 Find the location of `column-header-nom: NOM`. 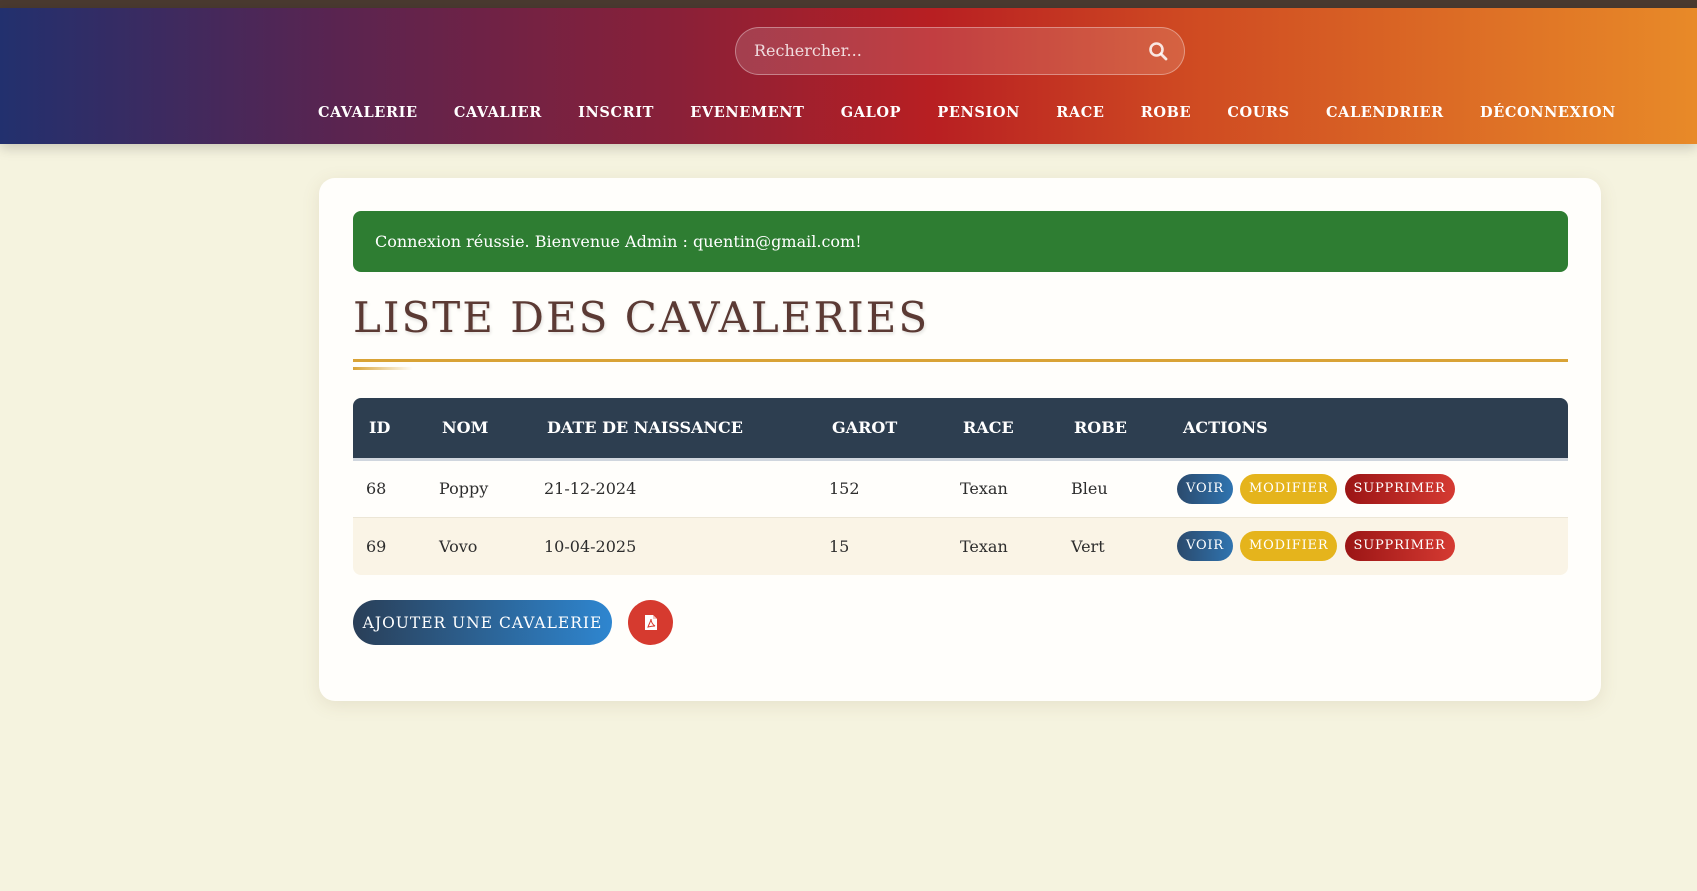

column-header-nom: NOM is located at coordinates (478, 429).